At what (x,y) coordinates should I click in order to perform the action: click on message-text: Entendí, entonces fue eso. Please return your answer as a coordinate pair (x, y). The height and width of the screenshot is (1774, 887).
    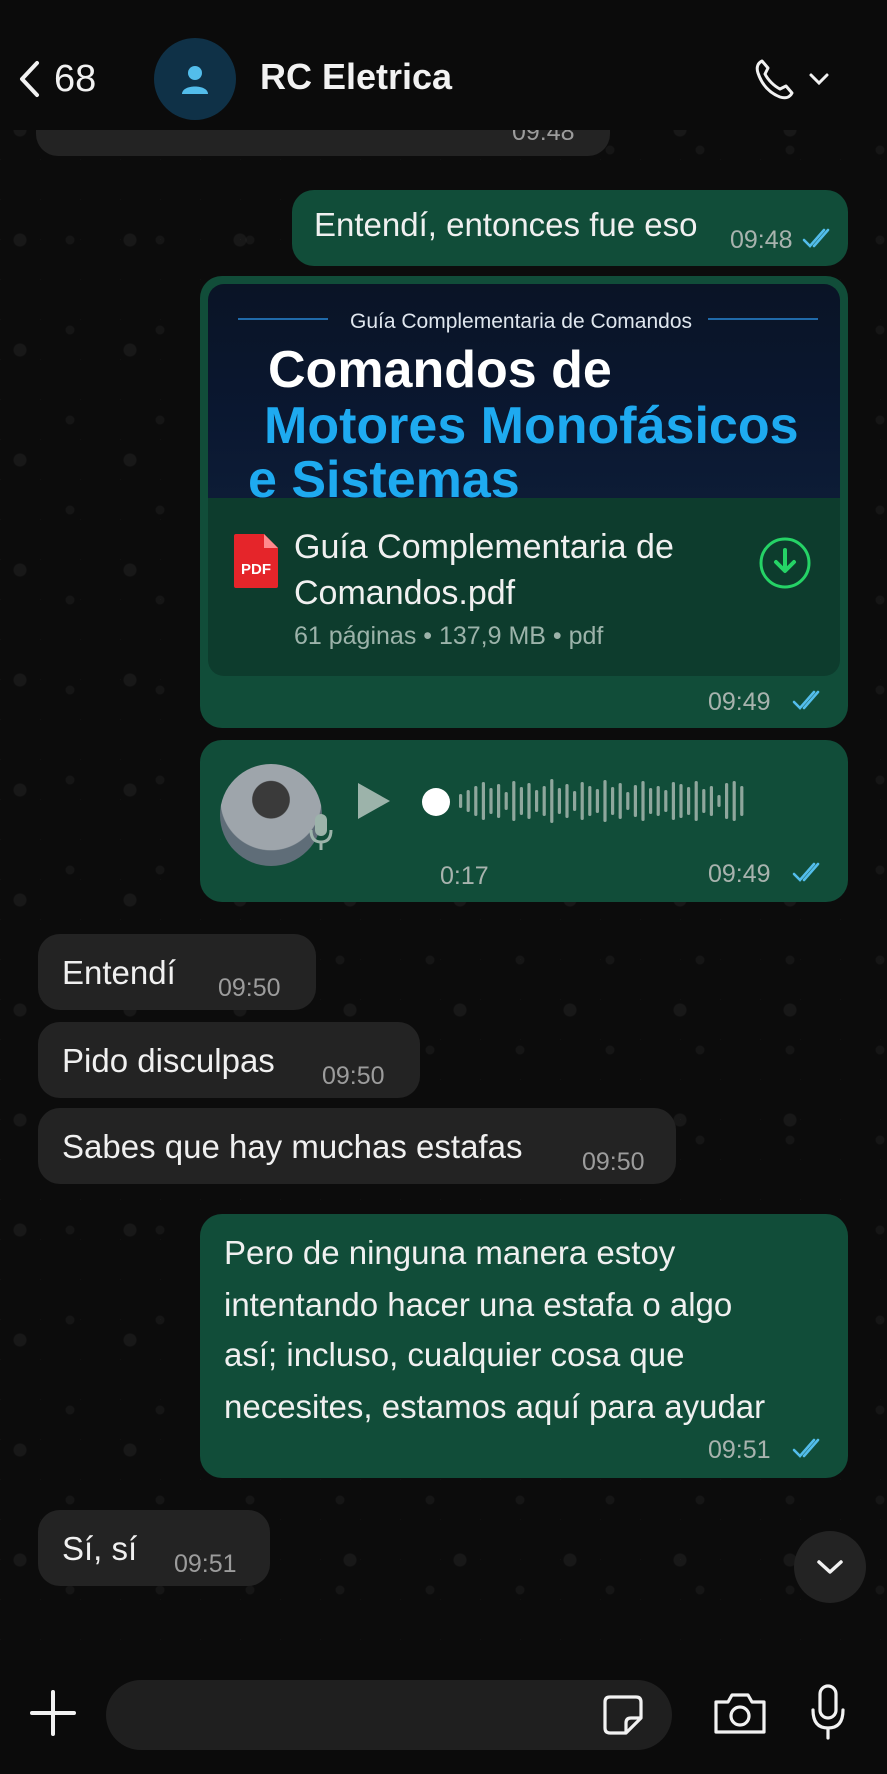
    Looking at the image, I should click on (506, 224).